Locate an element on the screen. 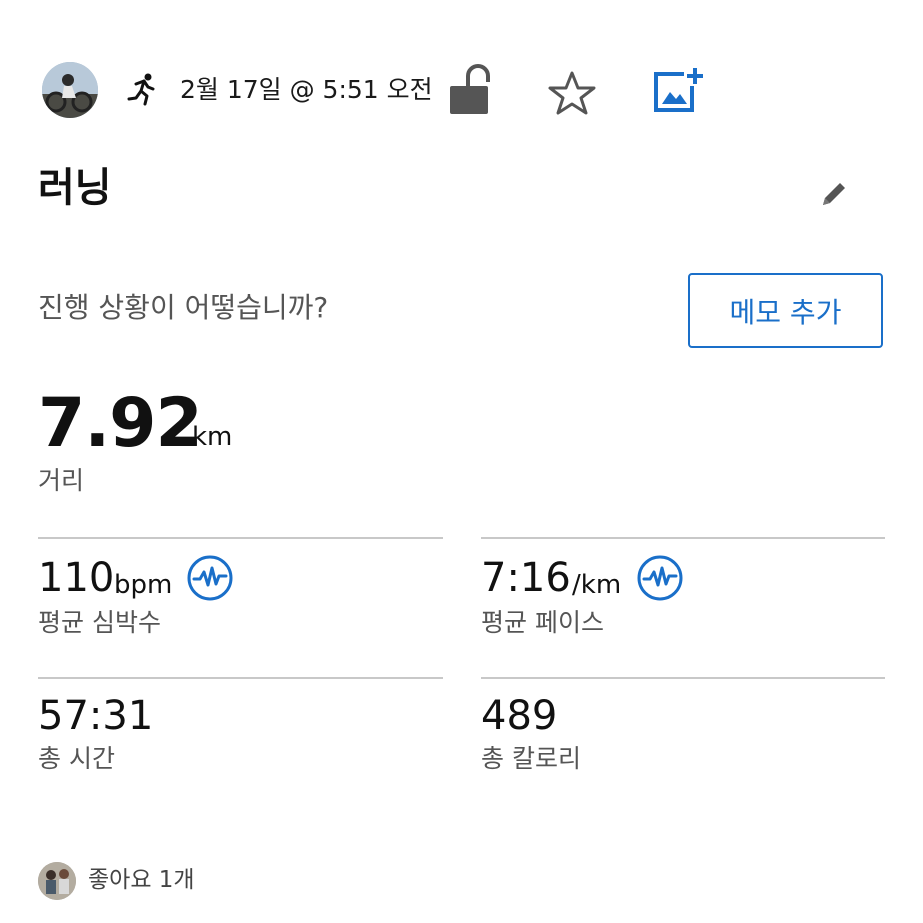 The width and height of the screenshot is (923, 923). pencil-edit-icon is located at coordinates (834, 194).